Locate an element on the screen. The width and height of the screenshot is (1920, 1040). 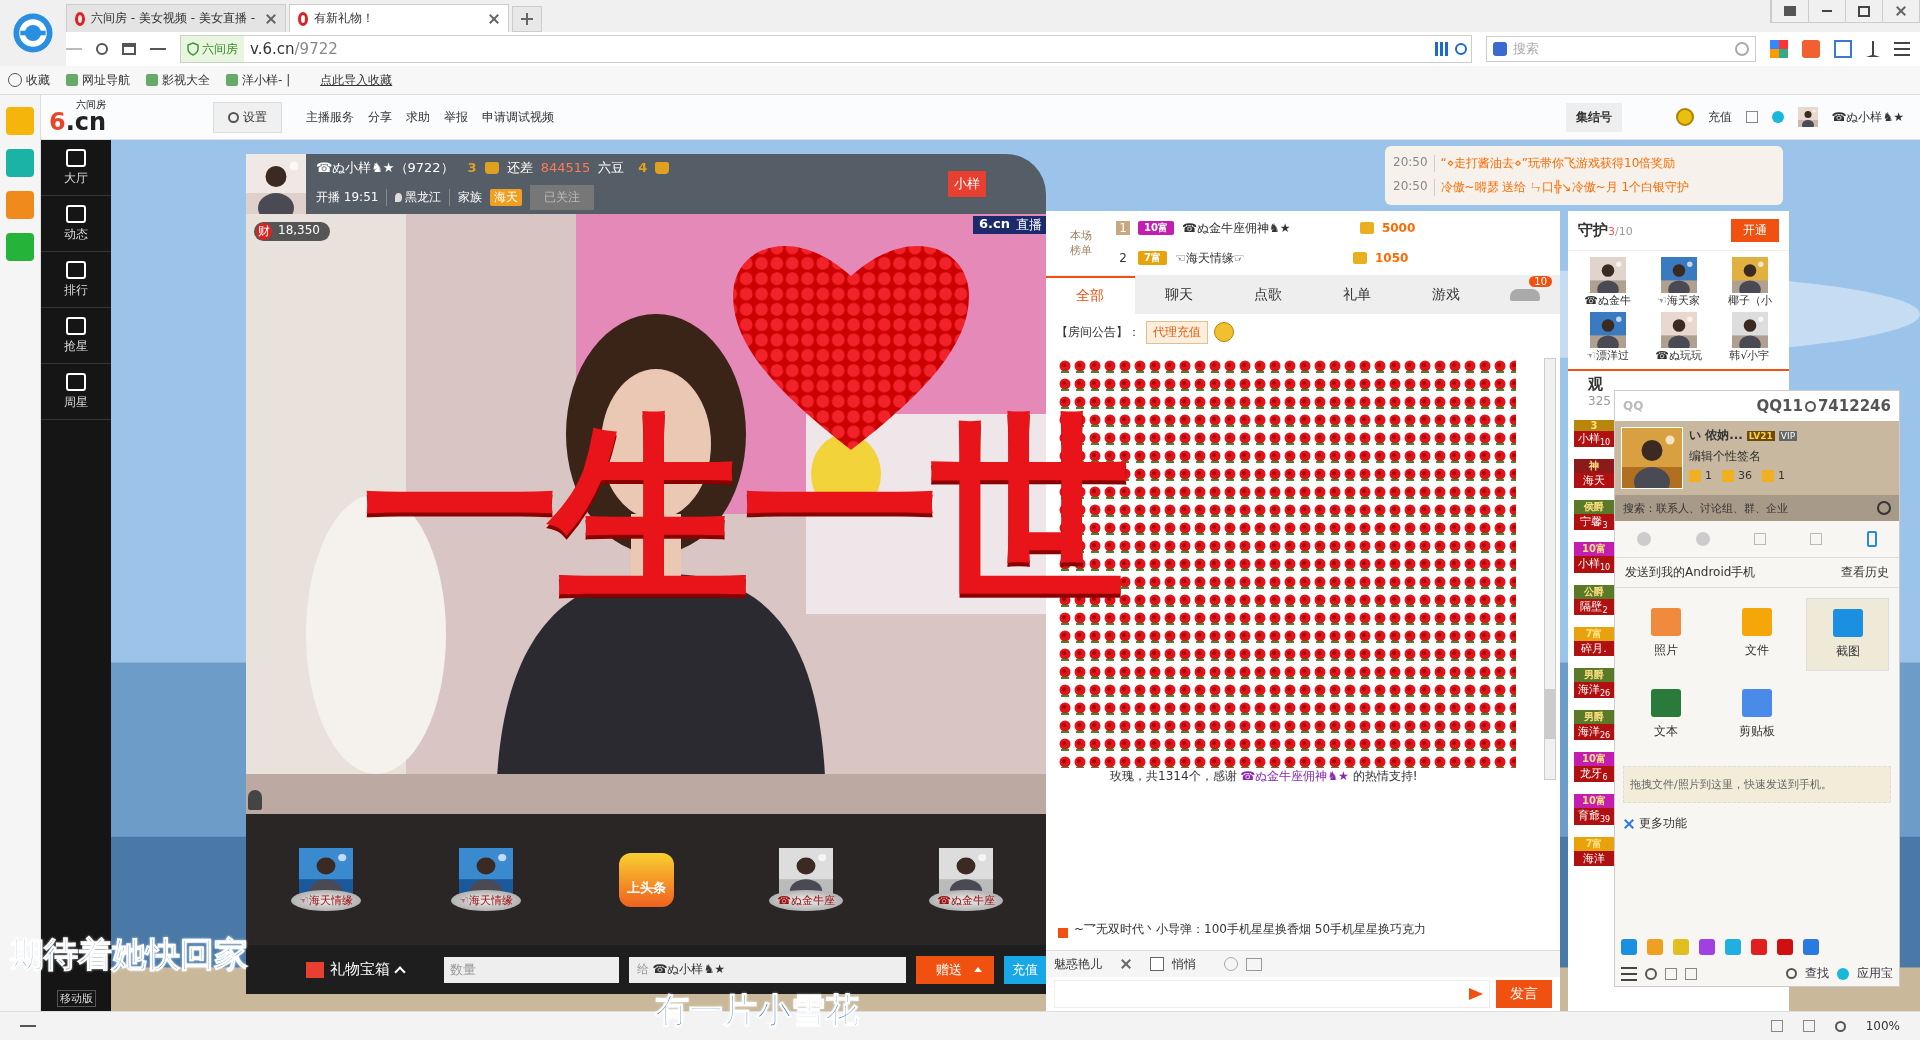
header-link: 举报 is located at coordinates (456, 117).